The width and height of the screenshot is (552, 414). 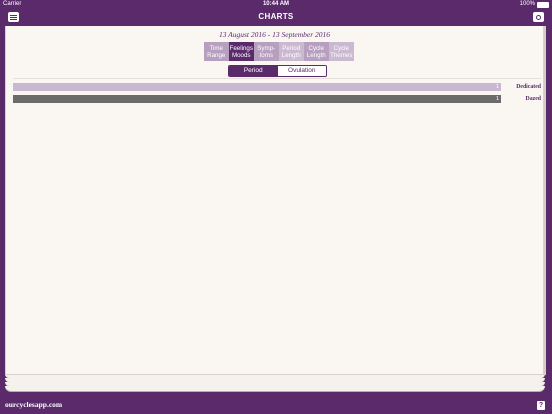 I want to click on bar-value-dedicated: 1, so click(x=497, y=87).